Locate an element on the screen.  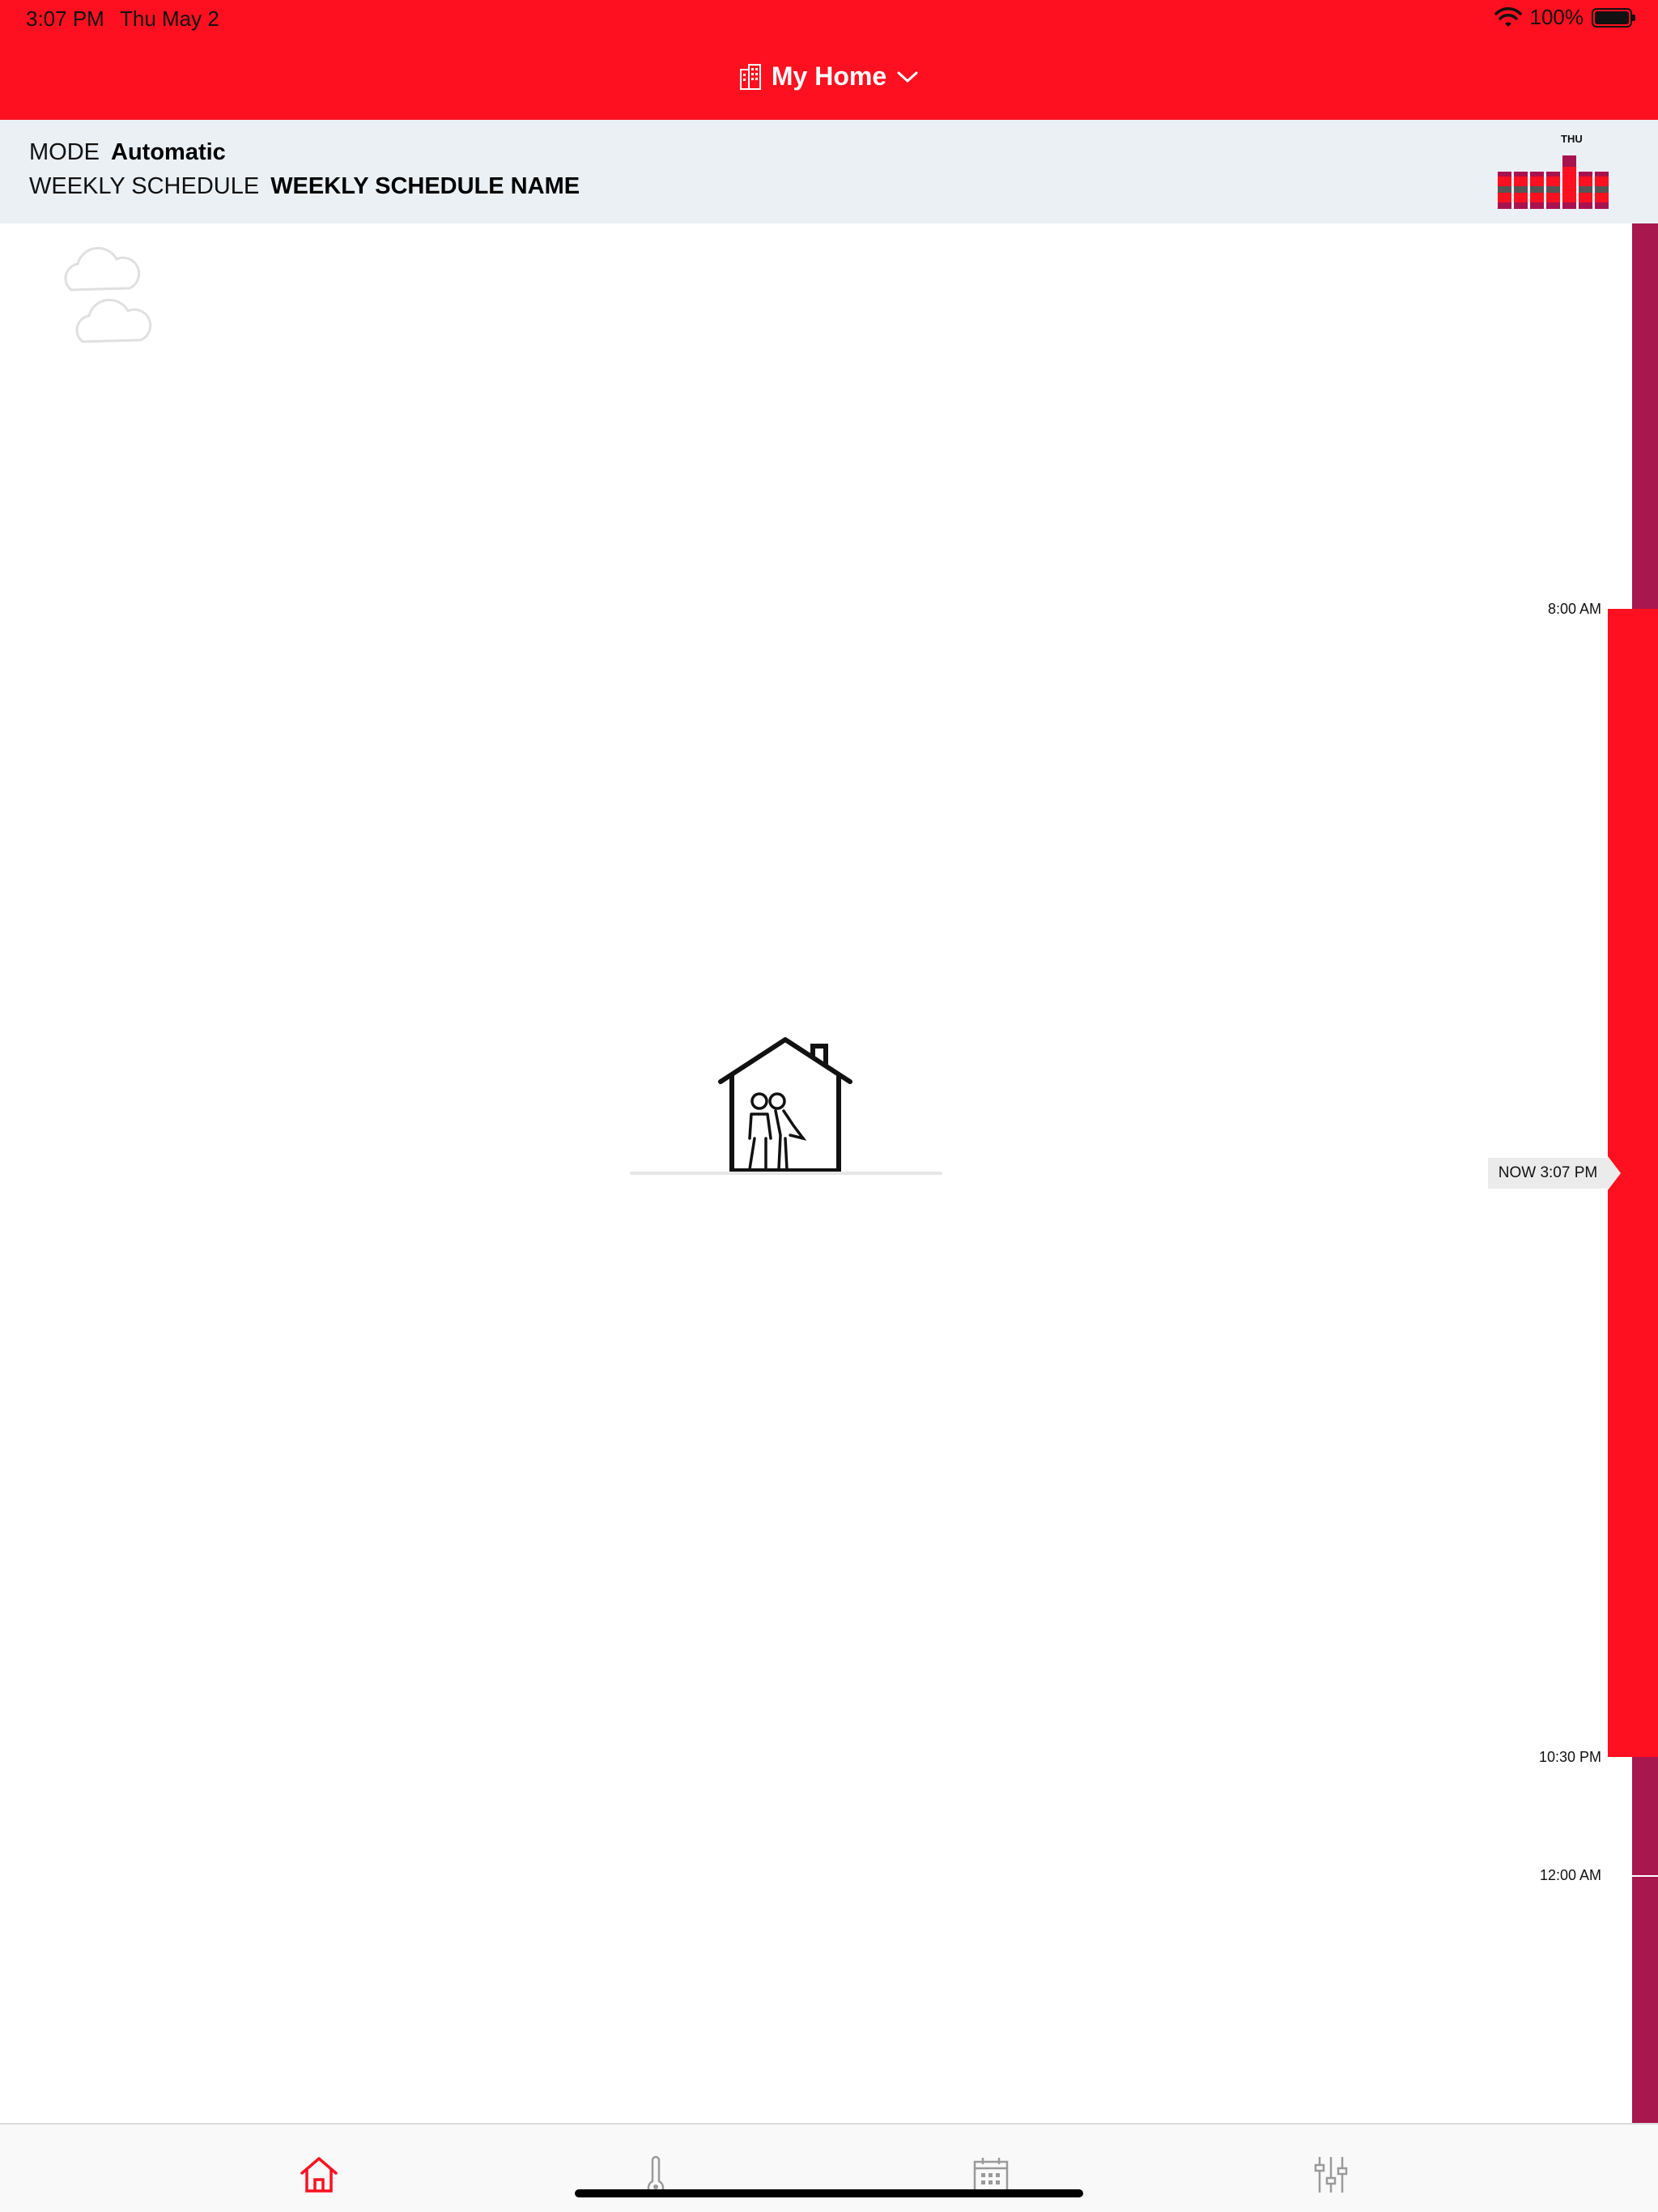
now-indicator: NOW 3:07 PM is located at coordinates (1548, 1173).